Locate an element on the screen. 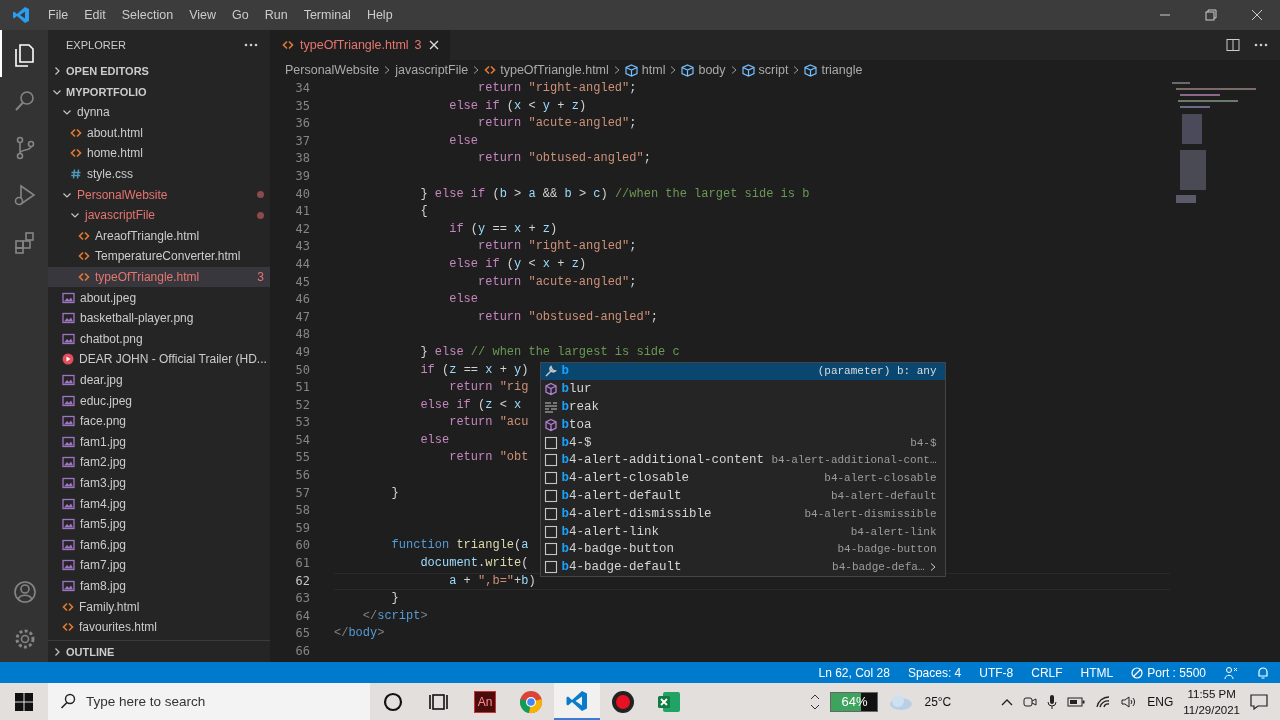 The width and height of the screenshot is (1280, 720). suggestion-item: break is located at coordinates (742, 407).